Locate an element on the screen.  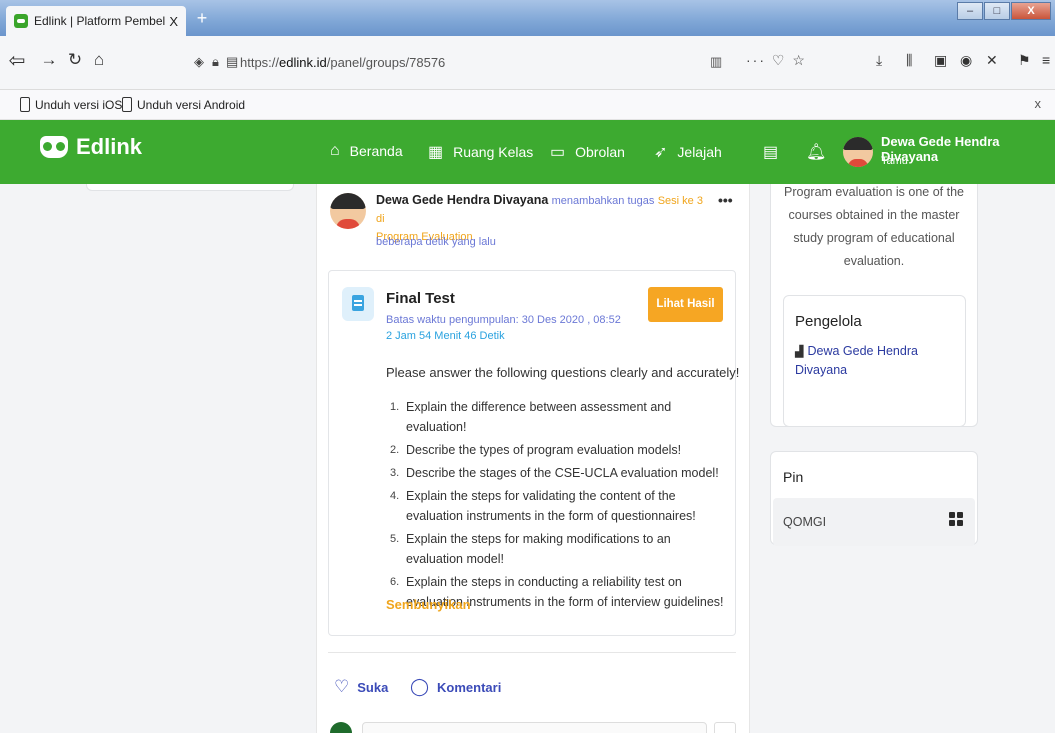
task-title: Final Test is located at coordinates (420, 298).